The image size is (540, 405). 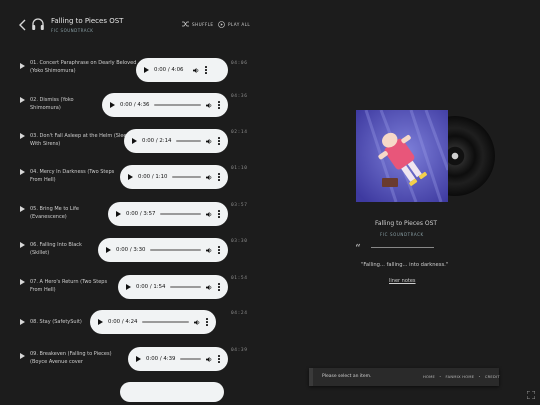 I want to click on track-duration: 04:06, so click(x=239, y=63).